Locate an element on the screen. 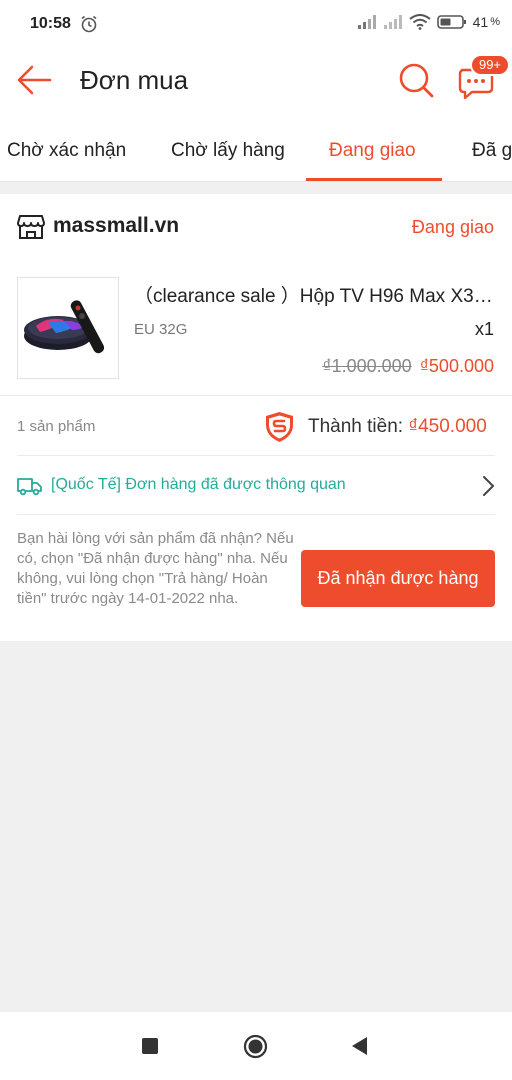 The width and height of the screenshot is (512, 1080). tab-awaiting-confirmation: Chờ xác nhận is located at coordinates (66, 151).